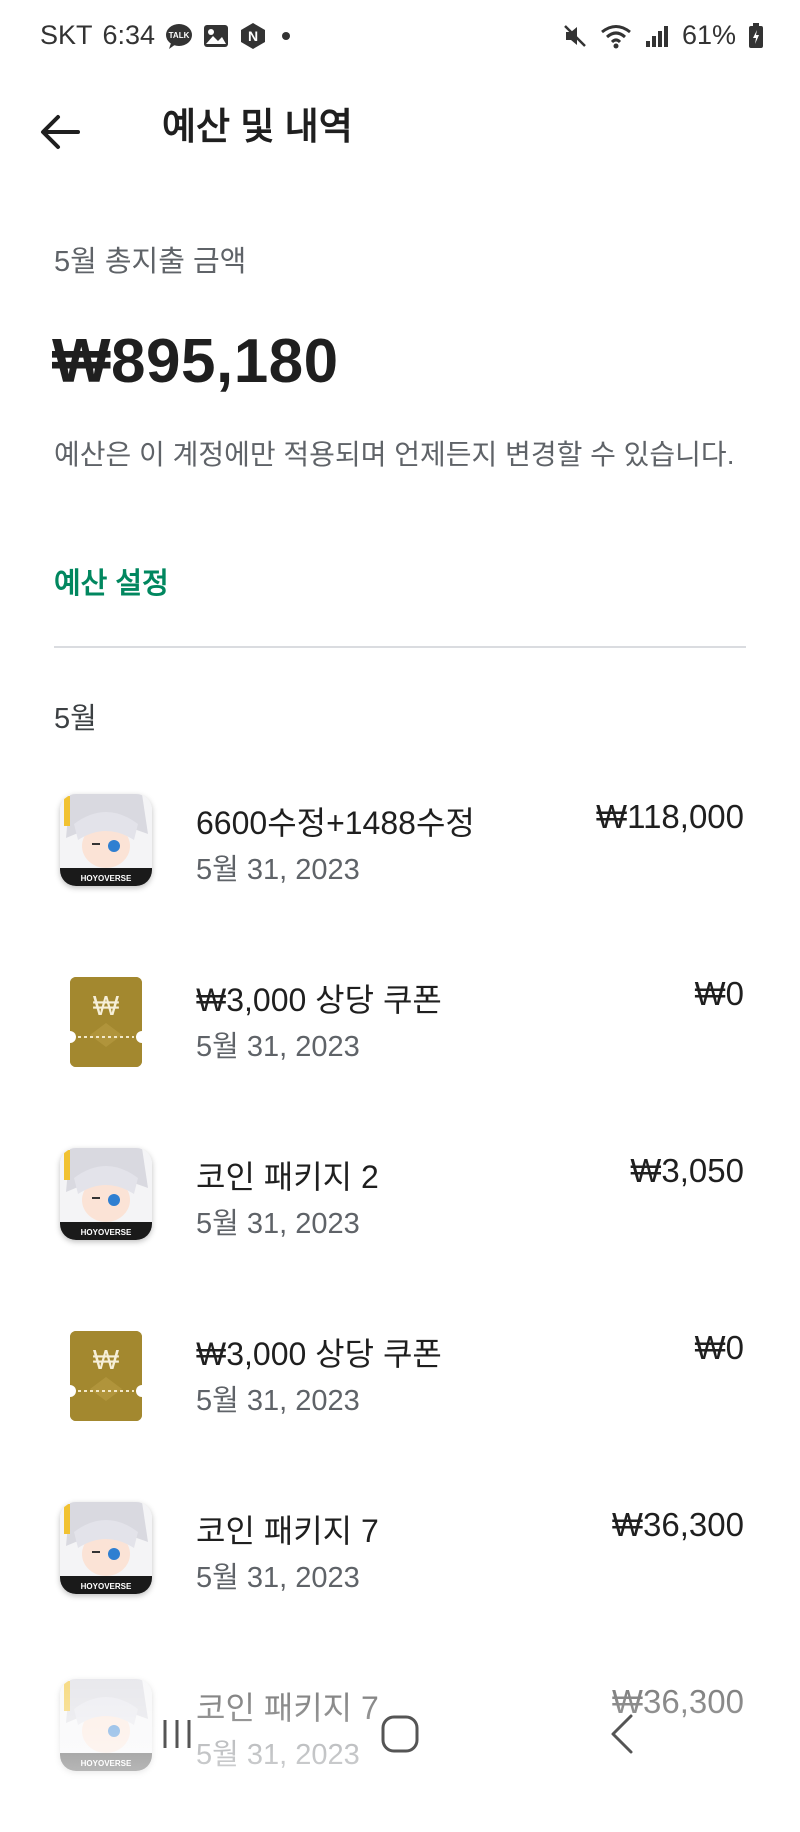 The image size is (800, 1832). I want to click on home-button, so click(400, 1734).